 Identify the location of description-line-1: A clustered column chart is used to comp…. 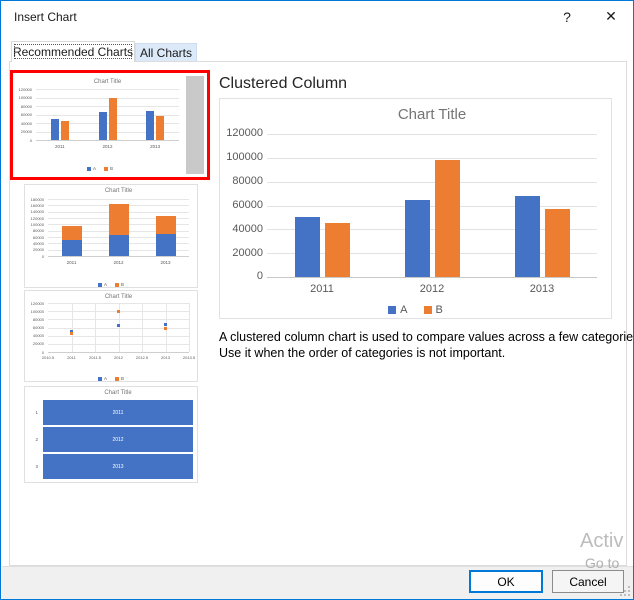
(426, 337).